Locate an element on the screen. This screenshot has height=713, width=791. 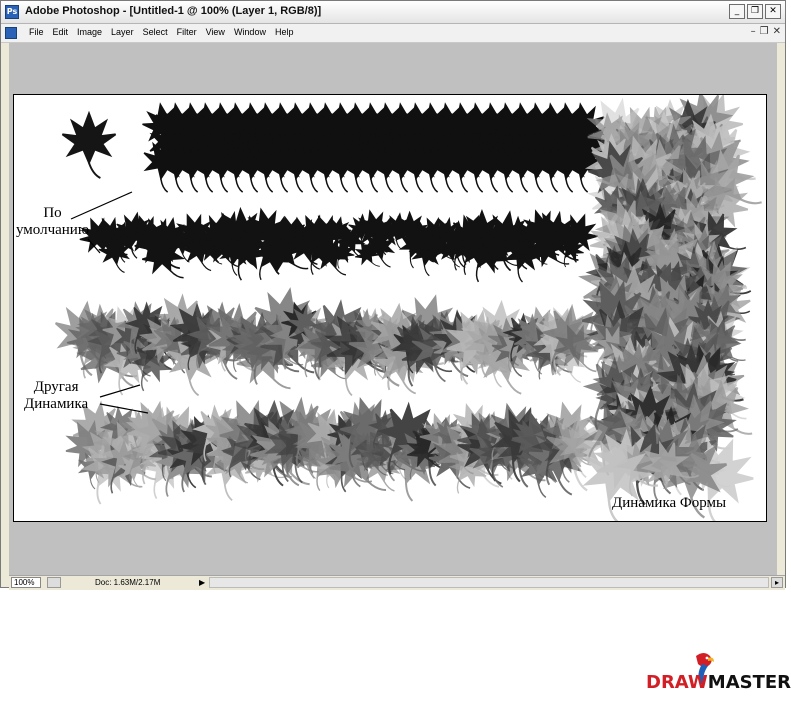
label-default: По умолчанию is located at coordinates (53, 221).